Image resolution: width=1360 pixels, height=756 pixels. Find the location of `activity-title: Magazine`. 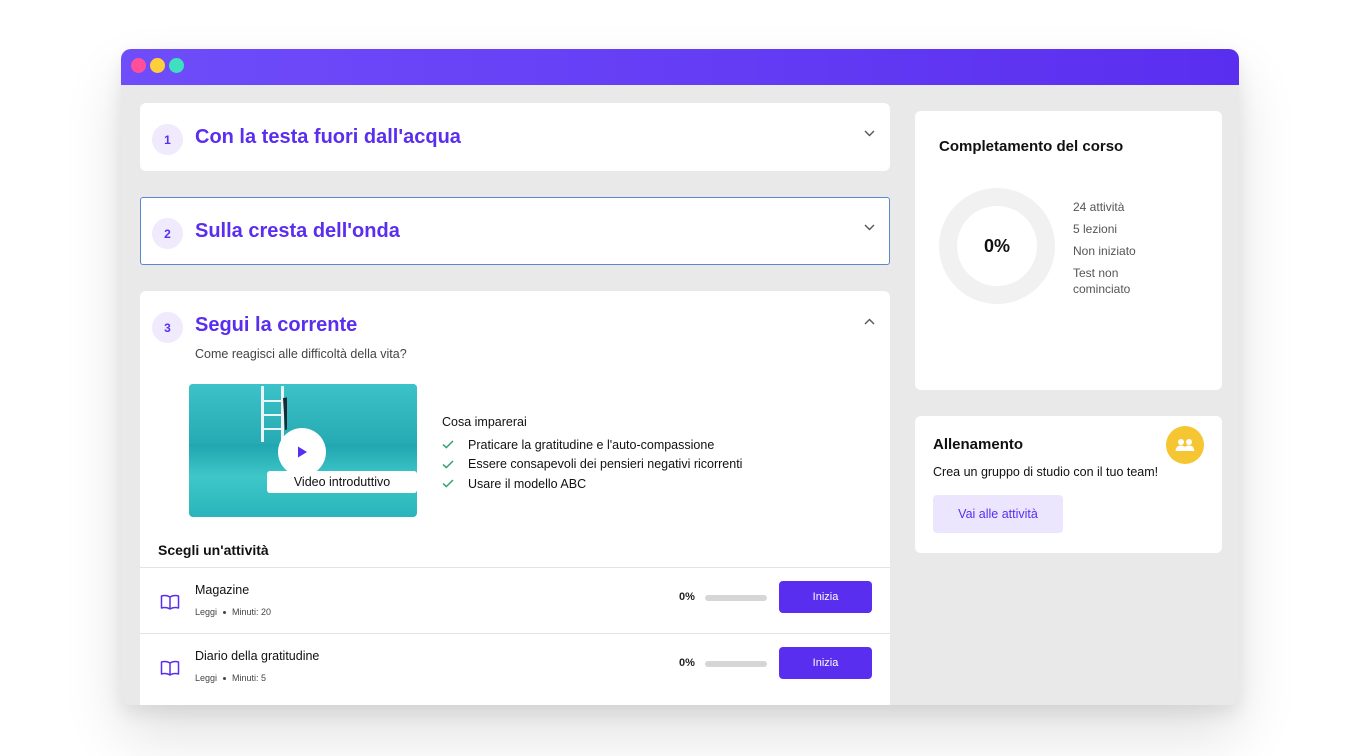

activity-title: Magazine is located at coordinates (222, 590).